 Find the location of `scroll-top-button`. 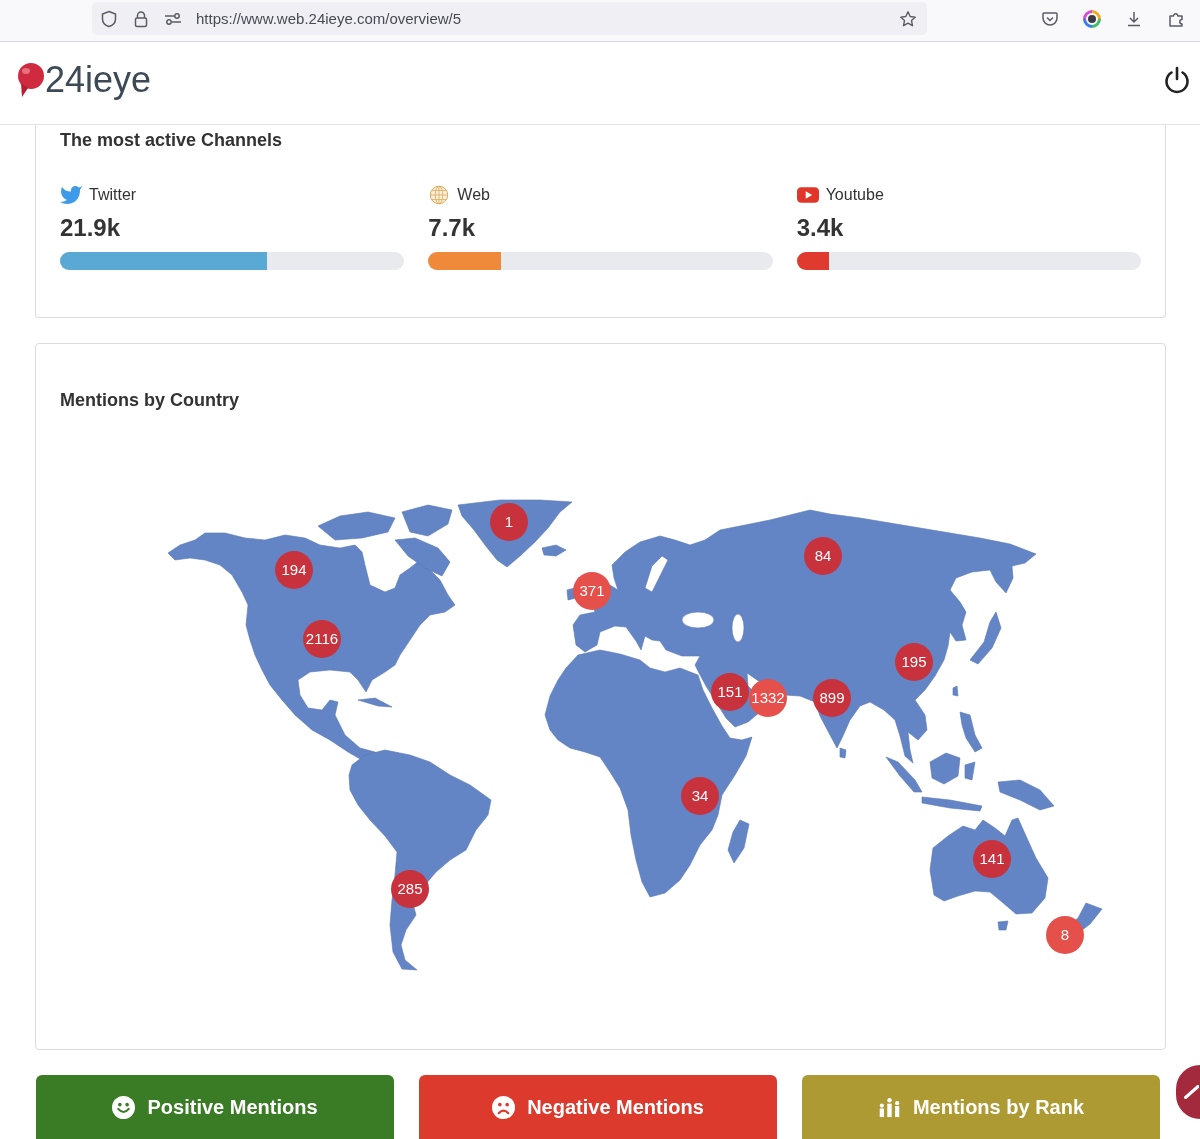

scroll-top-button is located at coordinates (1188, 1092).